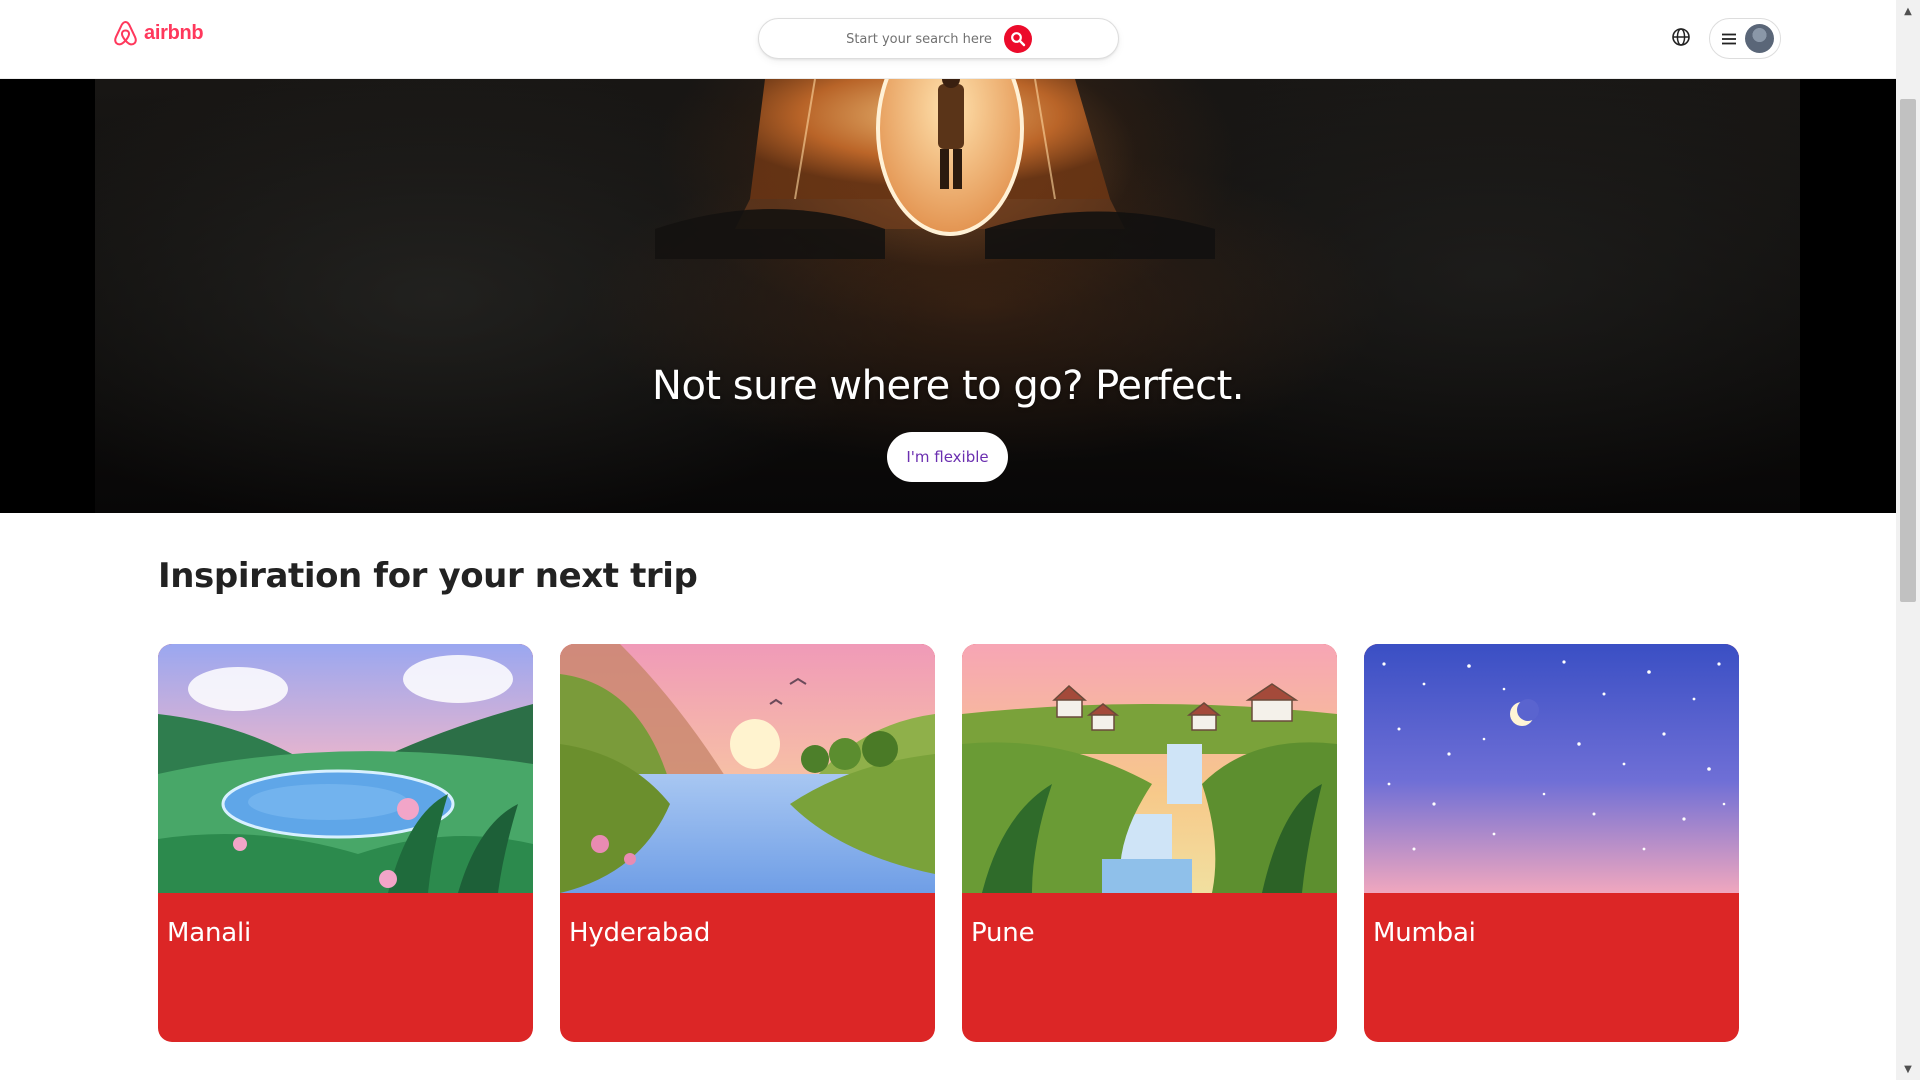  Describe the element at coordinates (1729, 38) in the screenshot. I see `hamburger-menu-icon` at that location.